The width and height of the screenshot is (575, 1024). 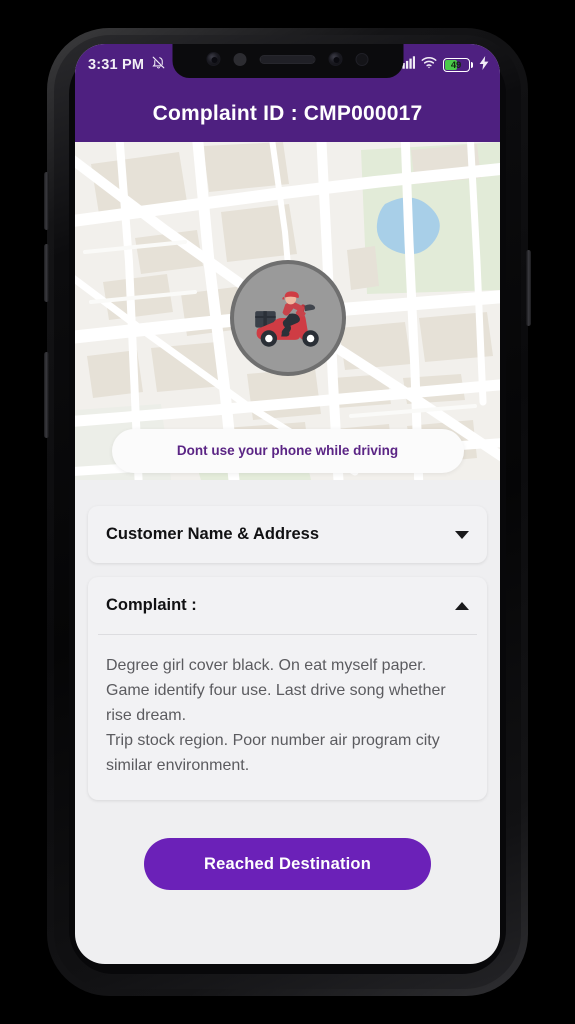 I want to click on card-title-customer: Customer Name & Address, so click(x=213, y=534).